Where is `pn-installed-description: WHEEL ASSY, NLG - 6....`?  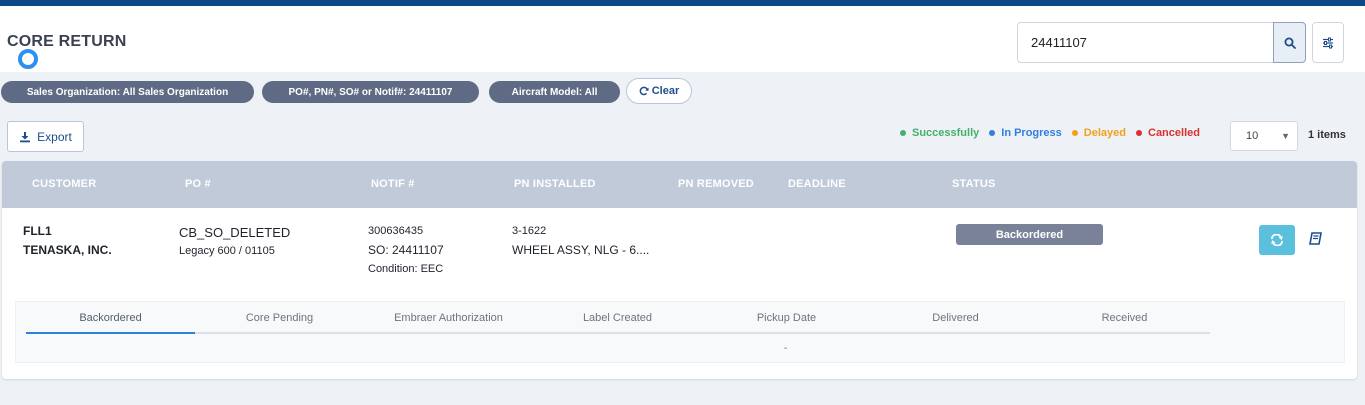
pn-installed-description: WHEEL ASSY, NLG - 6.... is located at coordinates (581, 250).